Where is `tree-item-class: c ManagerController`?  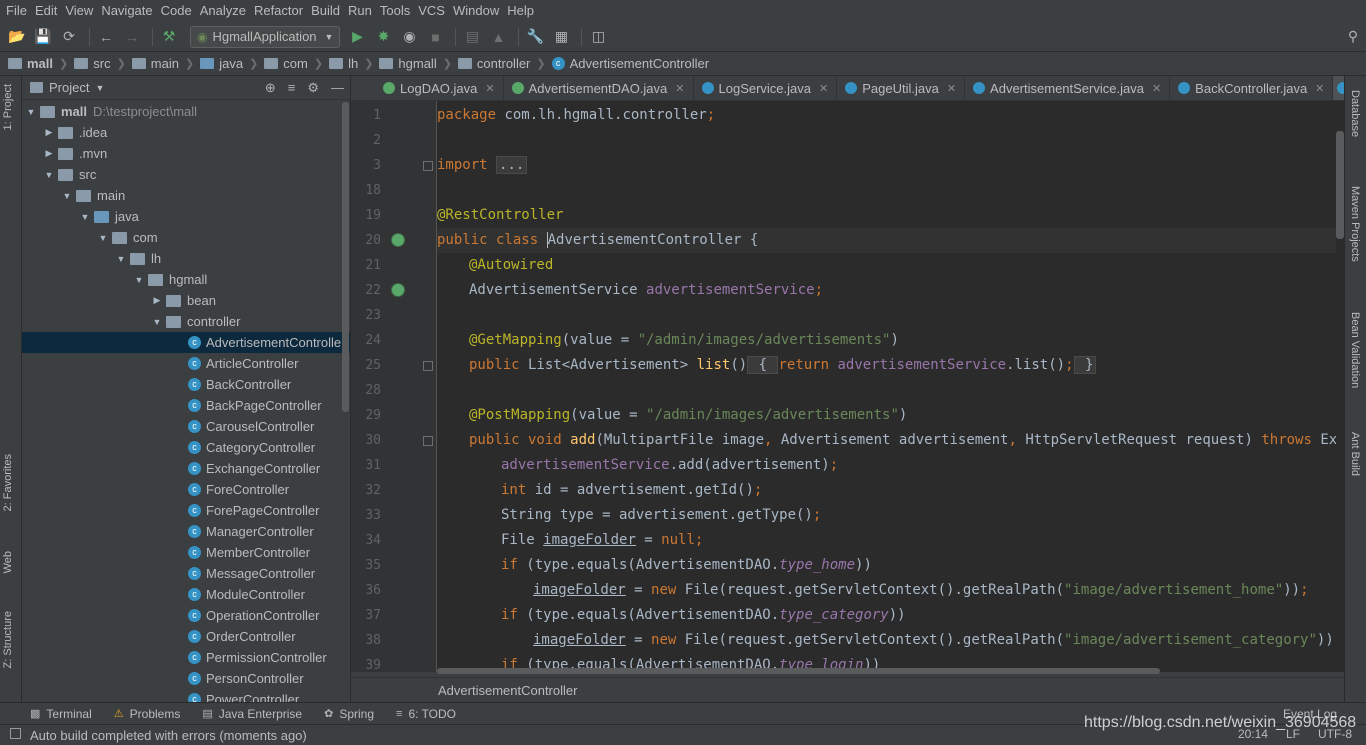 tree-item-class: c ManagerController is located at coordinates (186, 531).